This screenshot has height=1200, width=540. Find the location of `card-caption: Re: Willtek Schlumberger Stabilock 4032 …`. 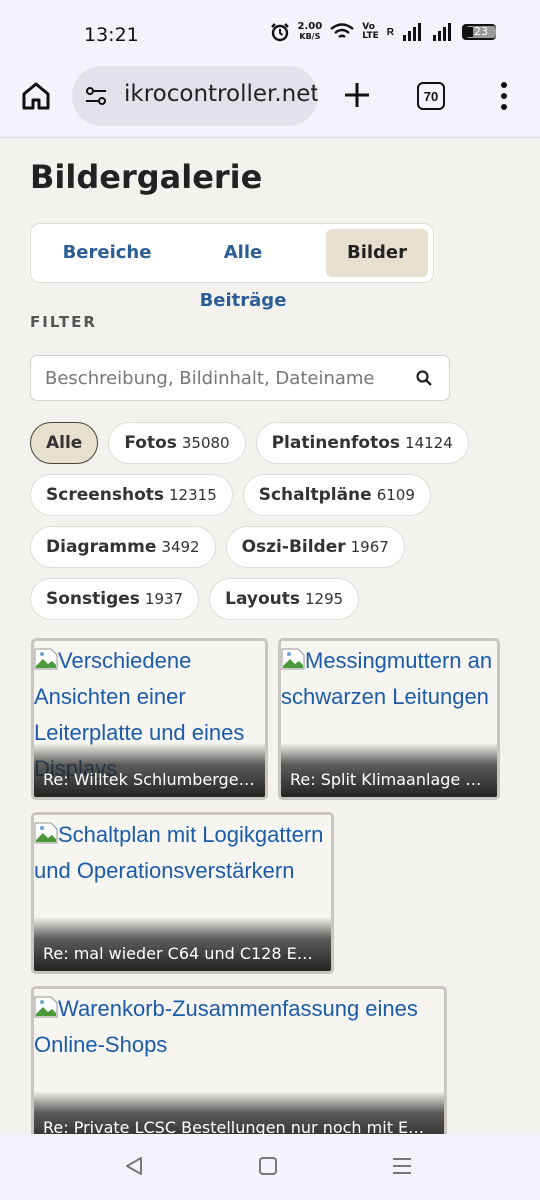

card-caption: Re: Willtek Schlumberger Stabilock 4032 … is located at coordinates (149, 770).